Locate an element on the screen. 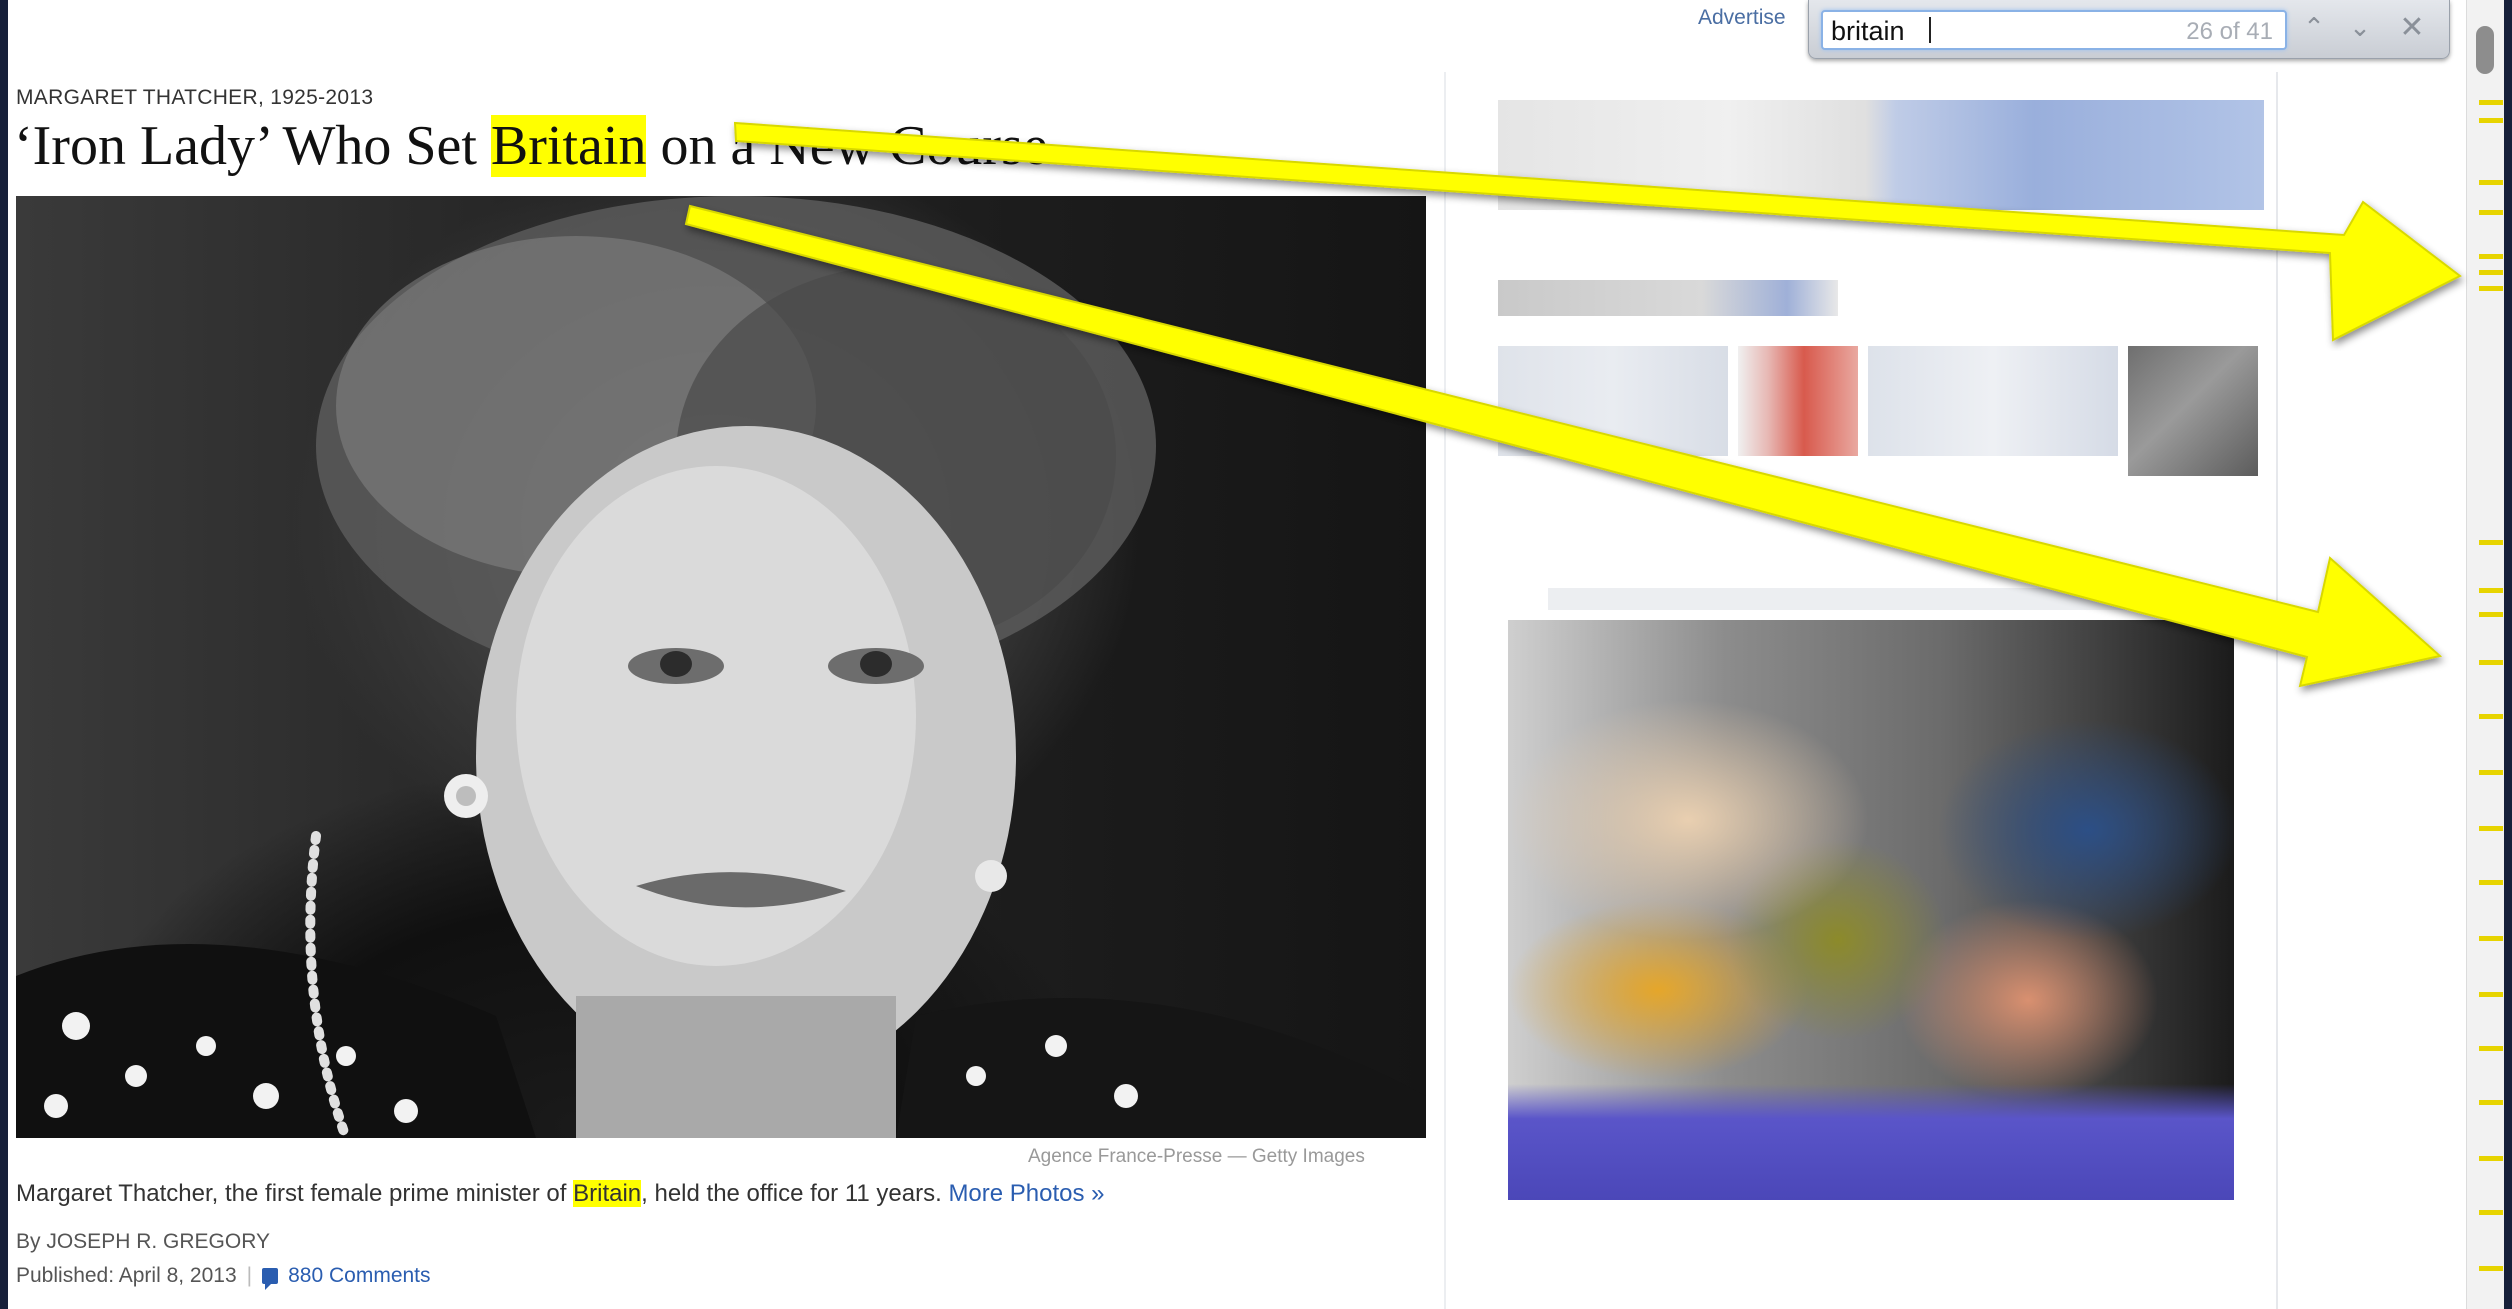  find-close-button: ✕ is located at coordinates (2412, 28).